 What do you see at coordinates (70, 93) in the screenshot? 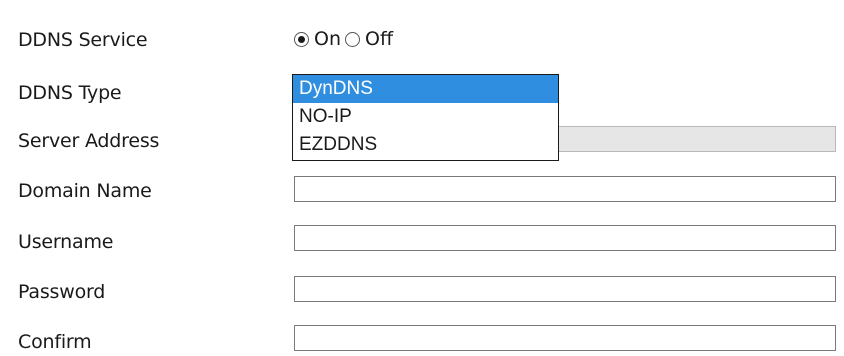
I see `ddns-type-label: DDNS Type` at bounding box center [70, 93].